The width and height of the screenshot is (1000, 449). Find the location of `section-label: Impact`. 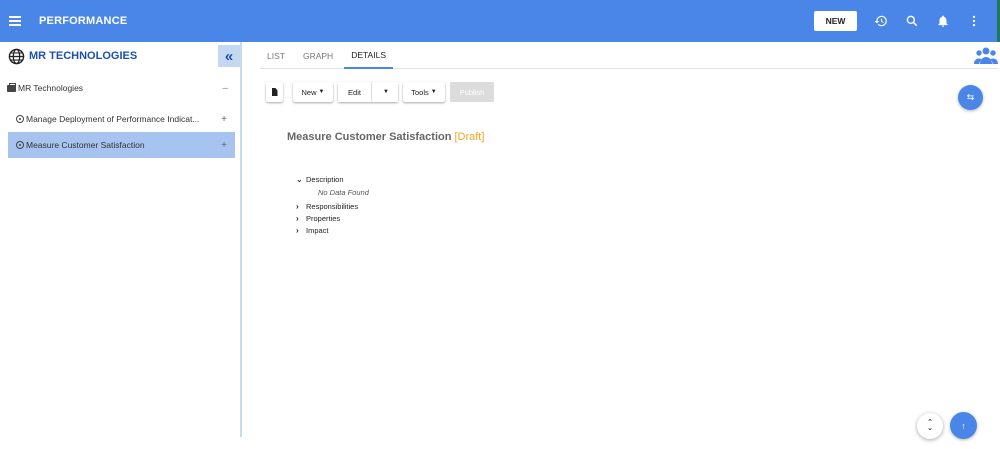

section-label: Impact is located at coordinates (317, 230).